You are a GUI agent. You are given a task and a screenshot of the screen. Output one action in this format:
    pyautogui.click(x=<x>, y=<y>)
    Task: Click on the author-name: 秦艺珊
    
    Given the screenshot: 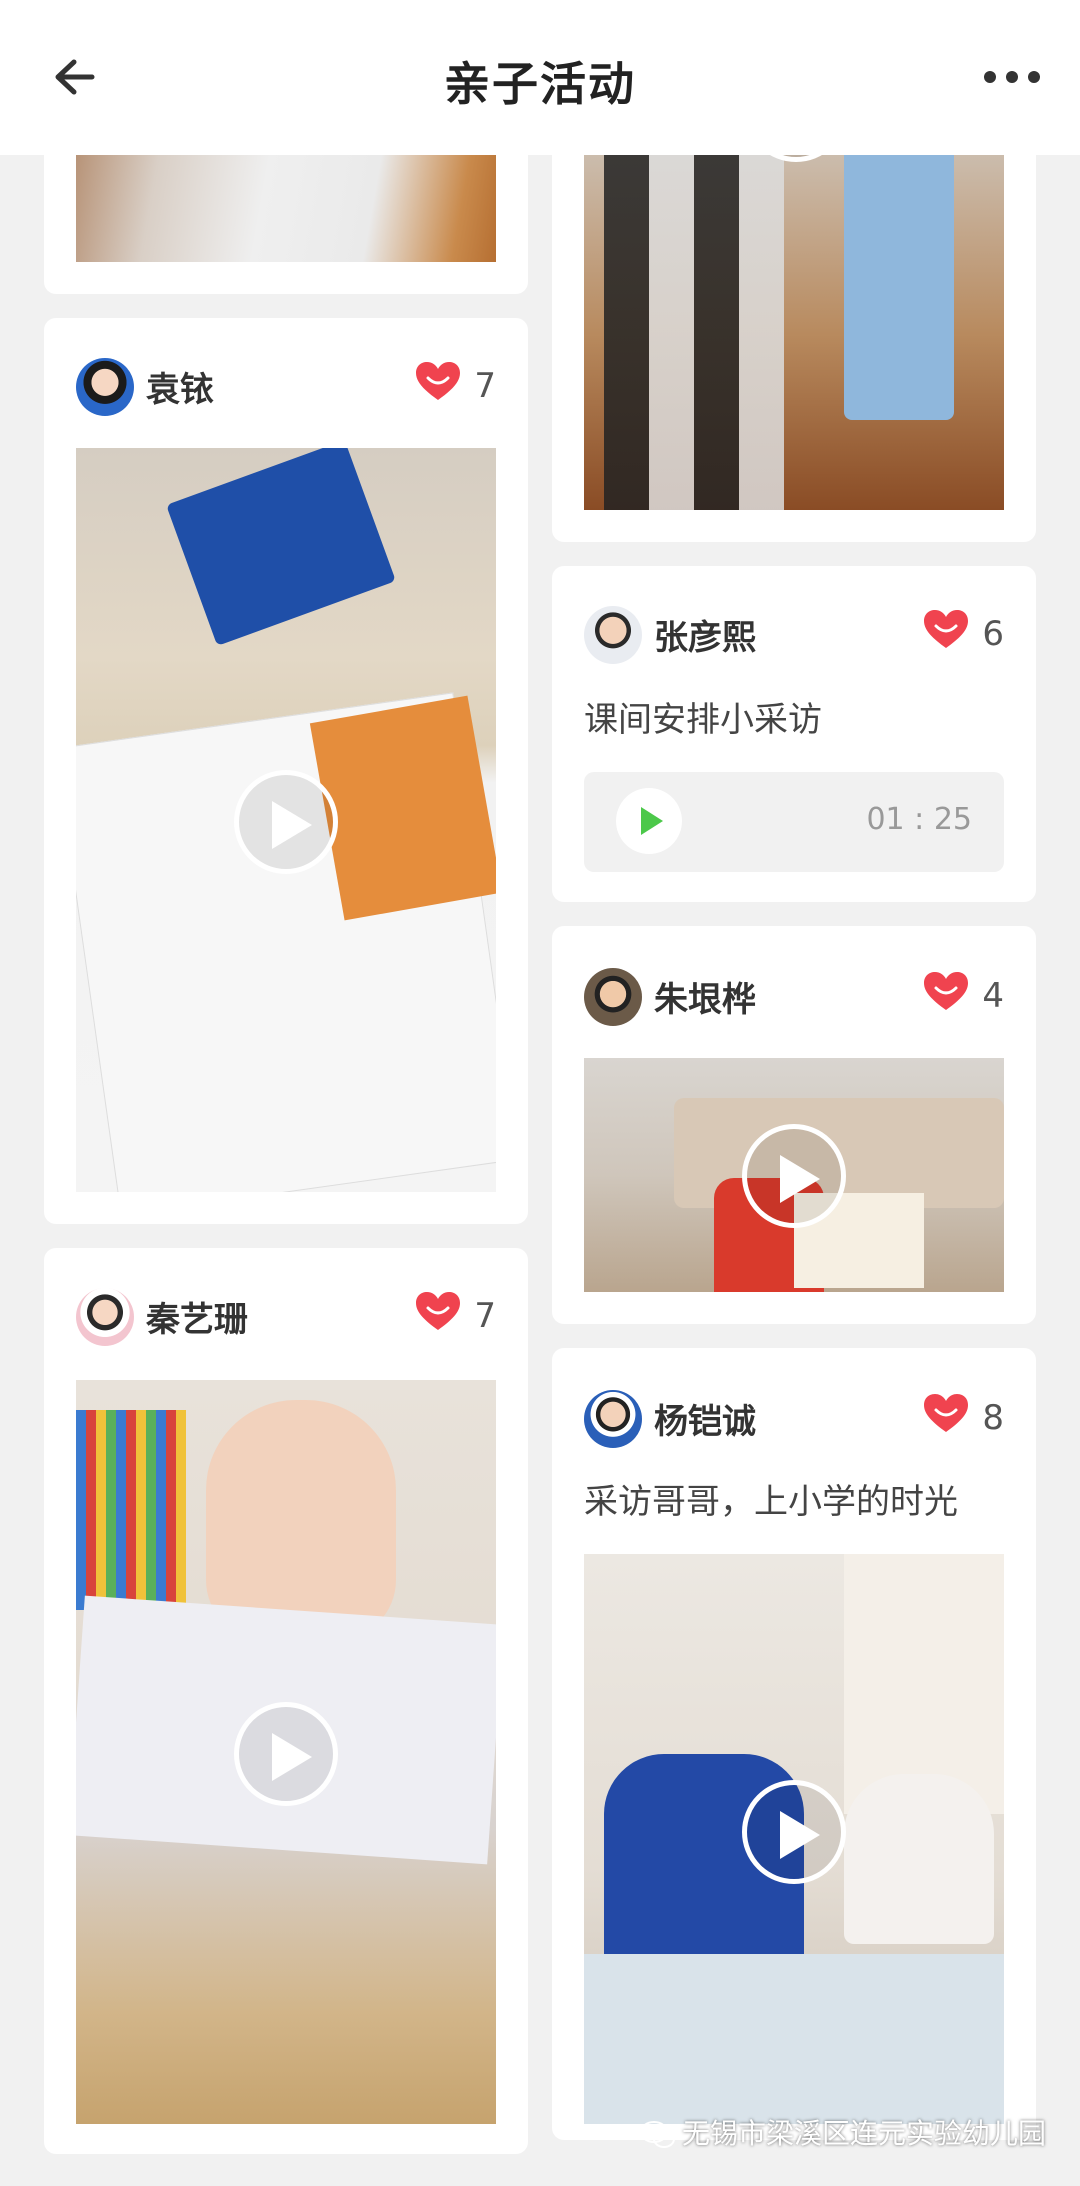 What is the action you would take?
    pyautogui.click(x=197, y=1316)
    